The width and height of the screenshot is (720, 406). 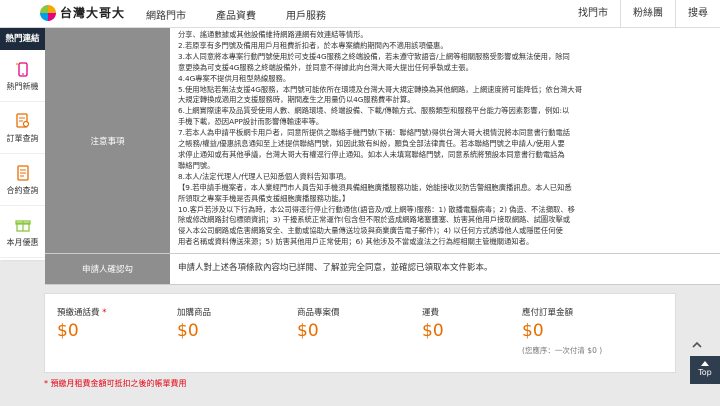 I want to click on summary-total: 應付訂單金額 $0 (您應序：一次付清 $0 ), so click(x=592, y=333).